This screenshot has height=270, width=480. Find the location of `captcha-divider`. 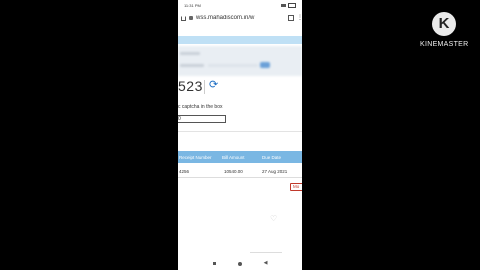

captcha-divider is located at coordinates (204, 87).